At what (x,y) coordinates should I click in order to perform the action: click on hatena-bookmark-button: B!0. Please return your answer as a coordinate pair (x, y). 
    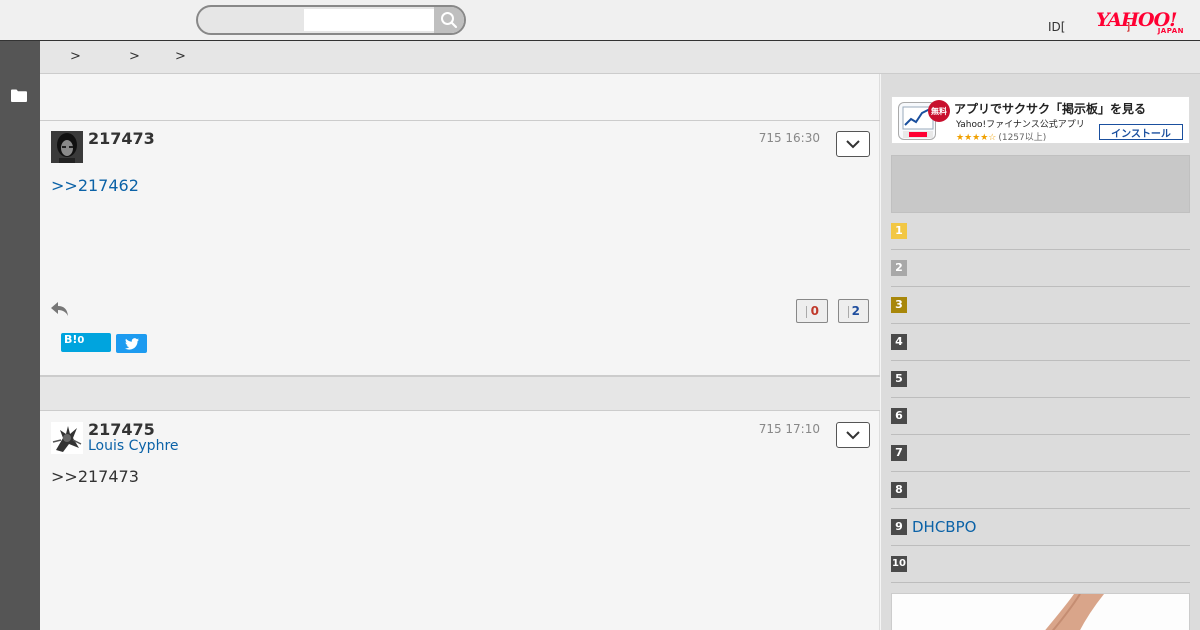
    Looking at the image, I should click on (86, 342).